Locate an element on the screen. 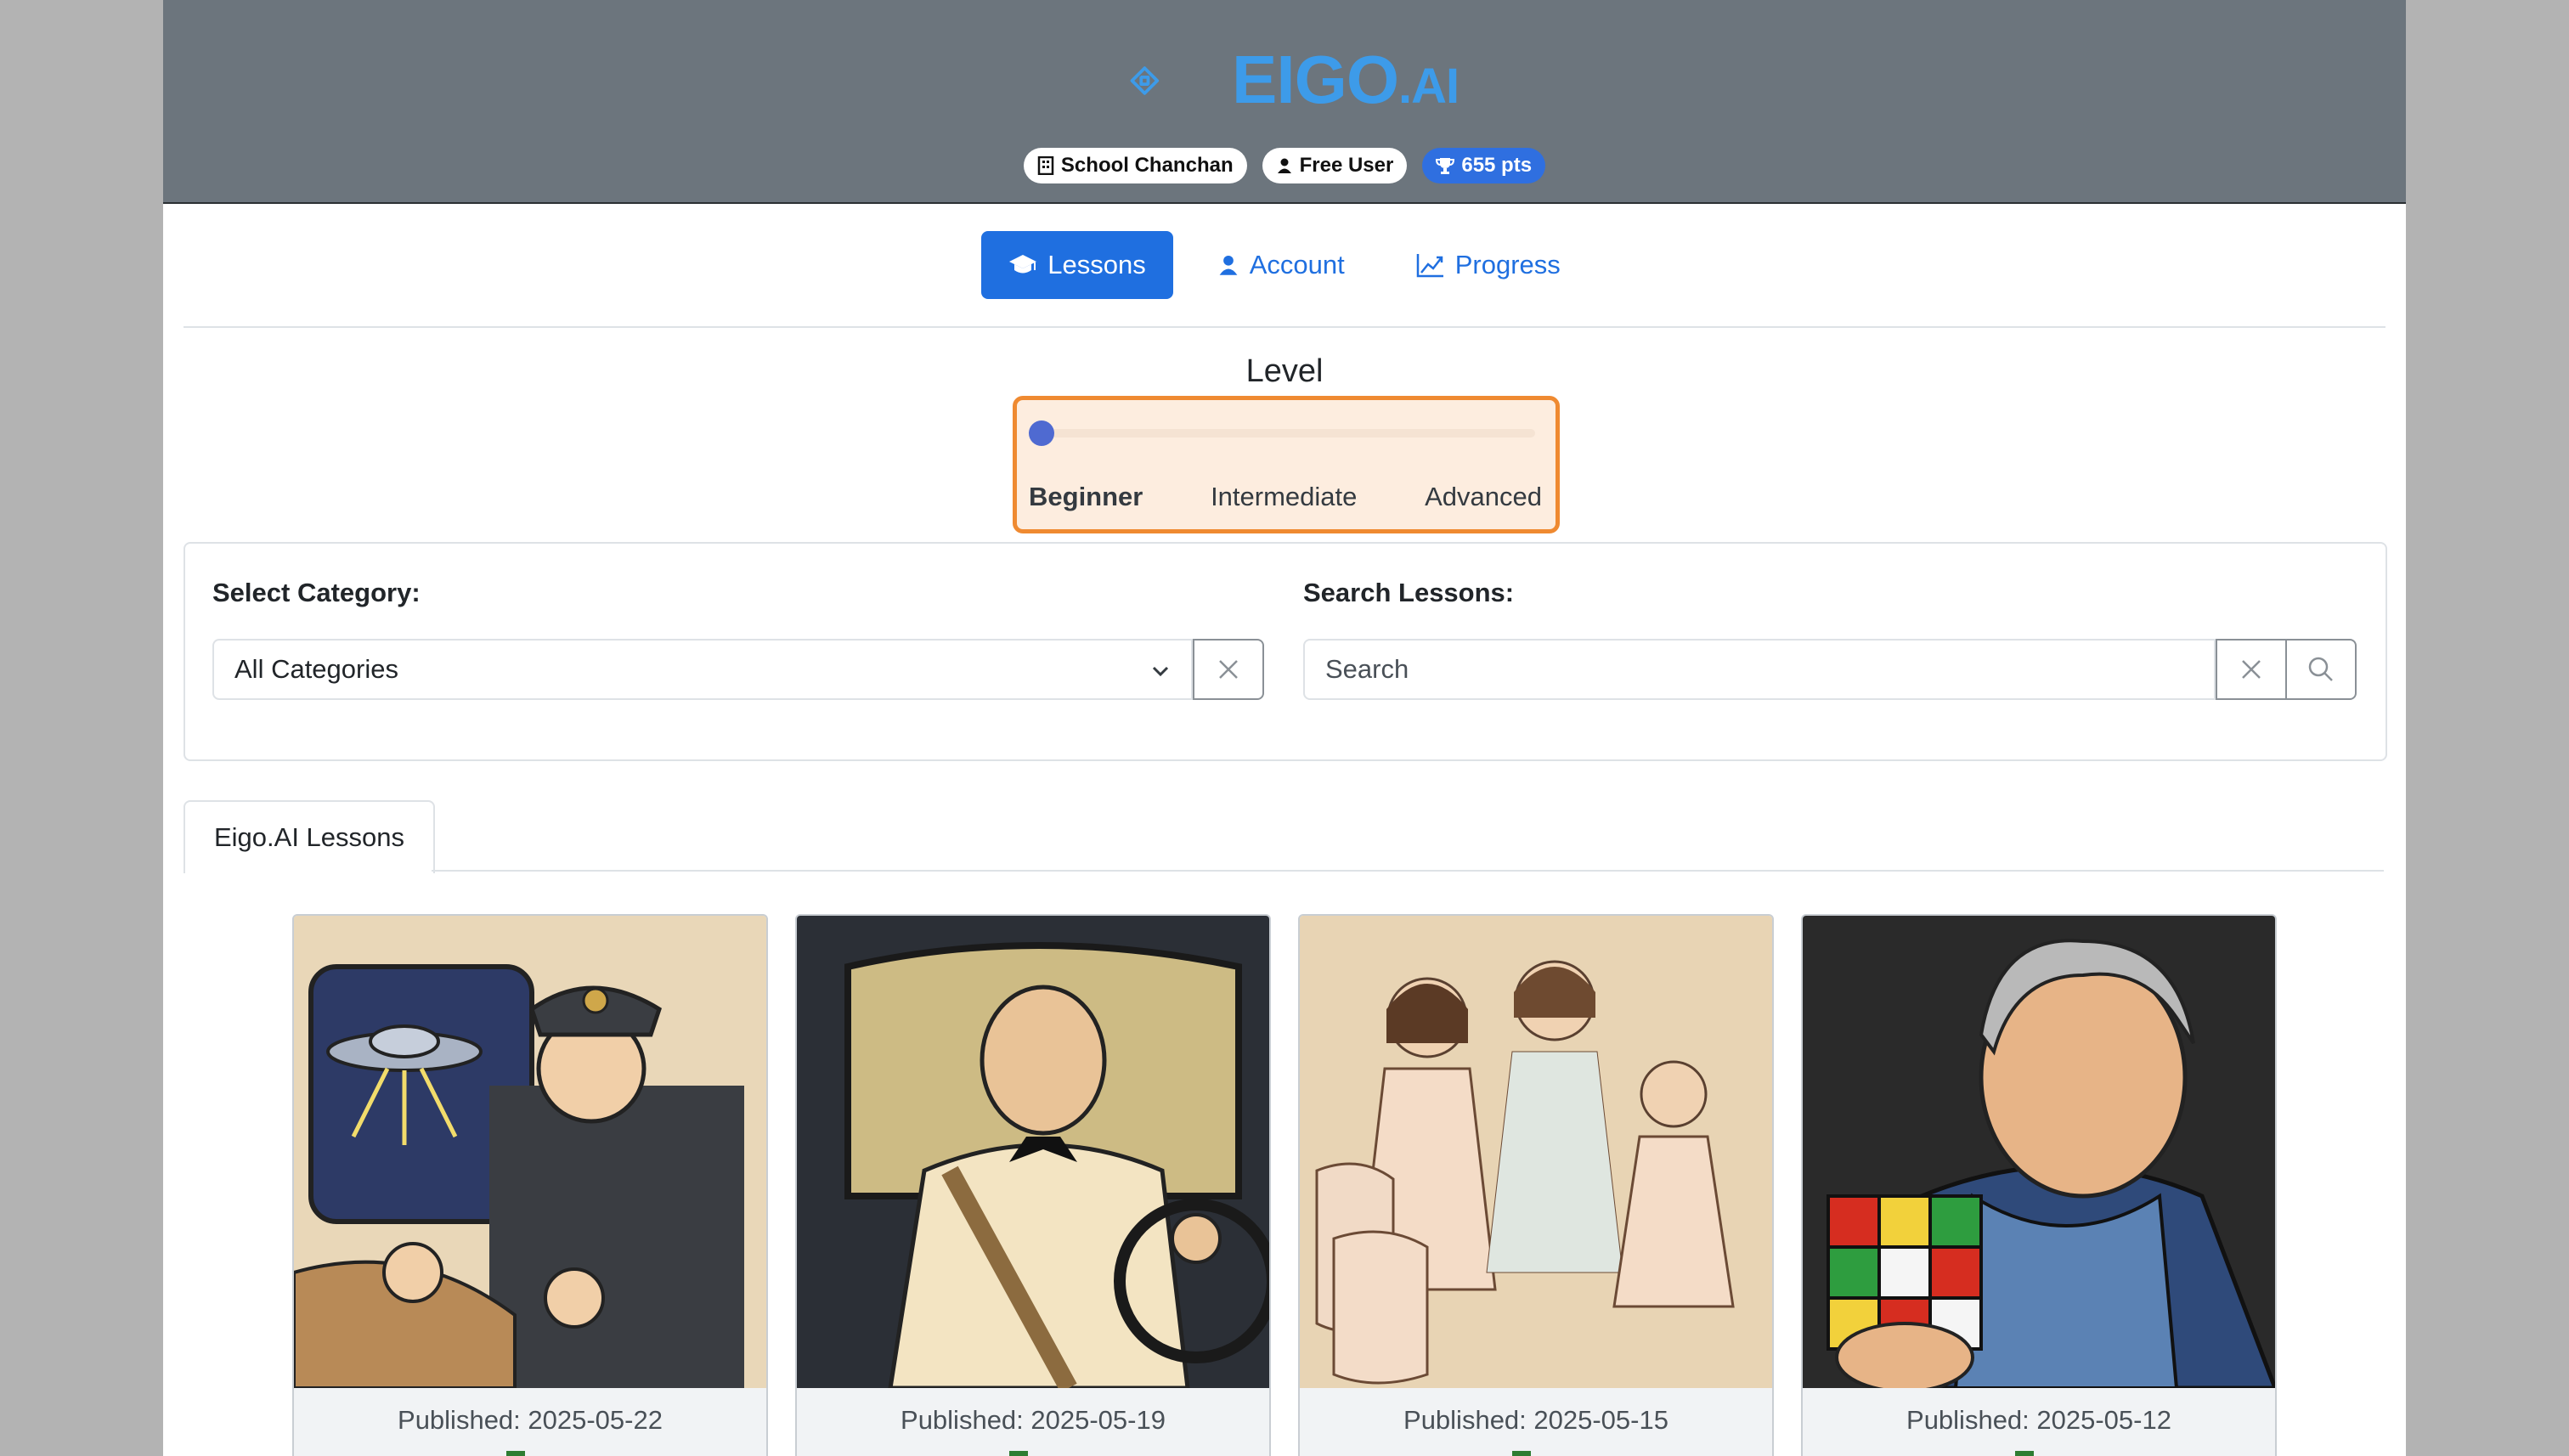  brand-wordmark: EIGO.AI is located at coordinates (1346, 83).